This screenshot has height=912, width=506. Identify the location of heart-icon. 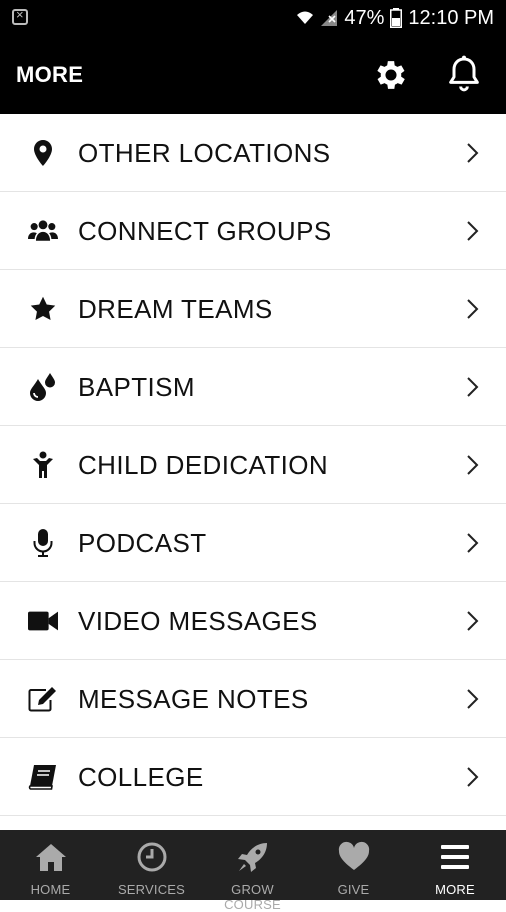
(353, 855).